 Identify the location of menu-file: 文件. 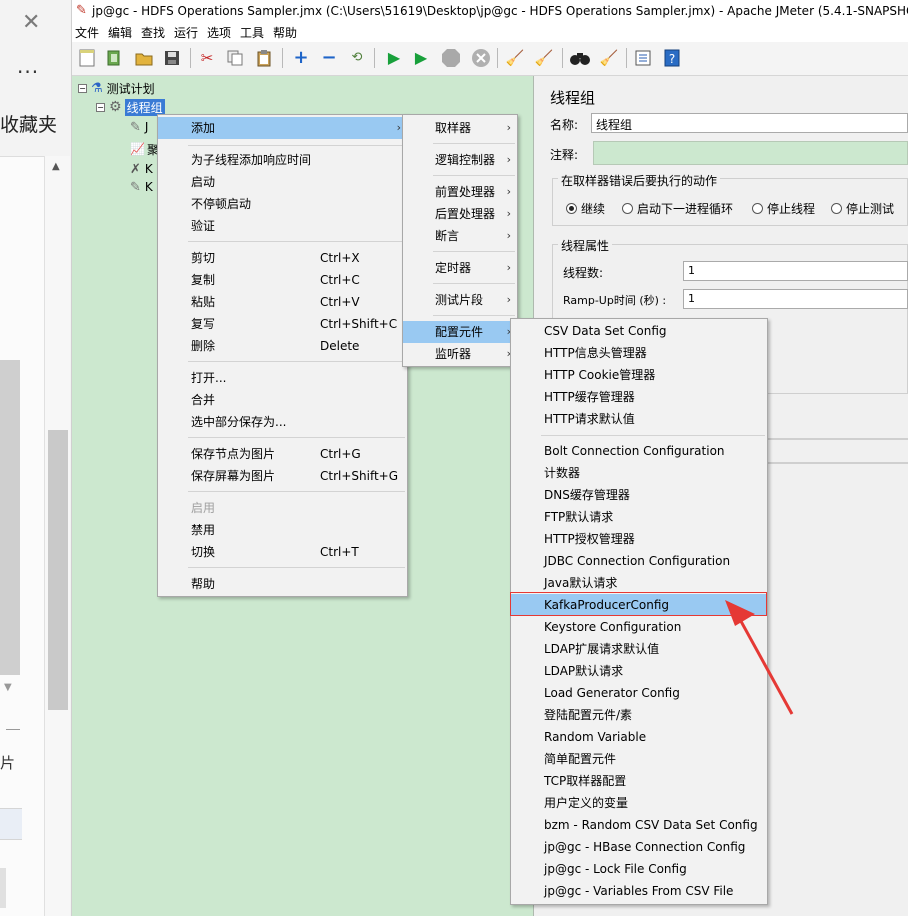
(87, 32).